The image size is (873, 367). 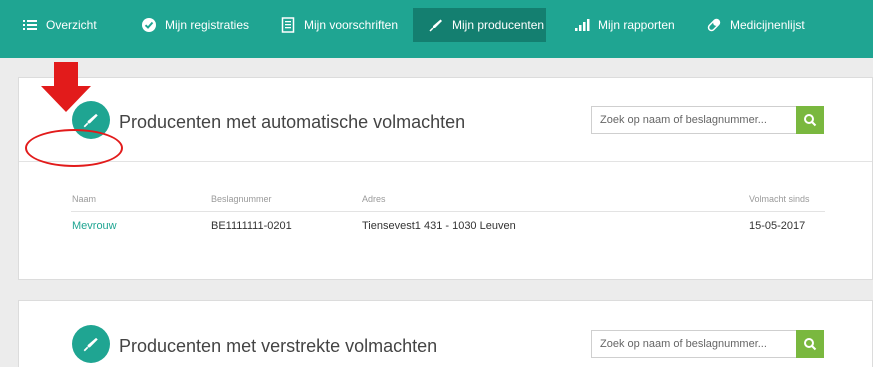 I want to click on nav-item-overzicht: Overzicht, so click(x=67, y=25).